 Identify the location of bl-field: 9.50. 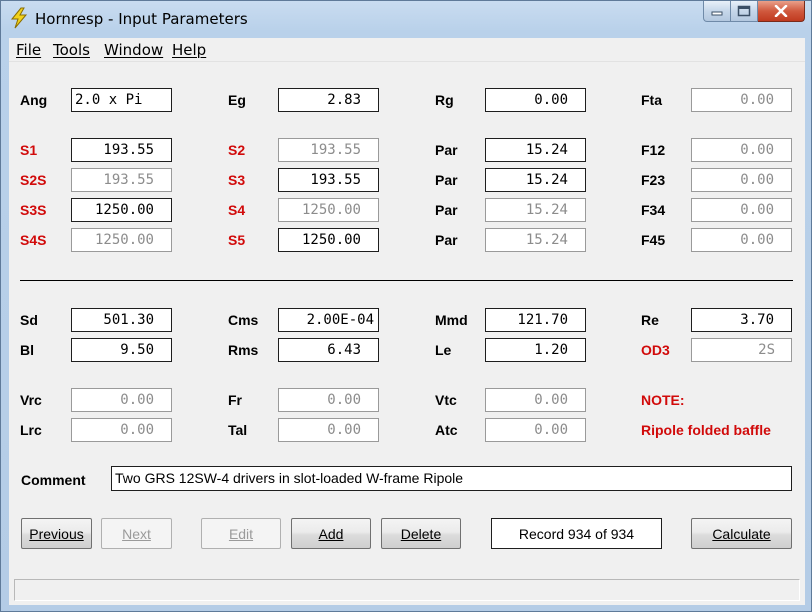
(121, 350).